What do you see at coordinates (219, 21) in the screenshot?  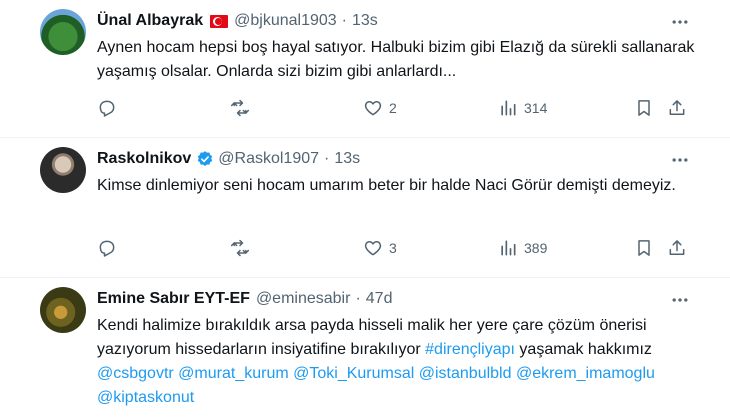 I see `turkey-flag-icon` at bounding box center [219, 21].